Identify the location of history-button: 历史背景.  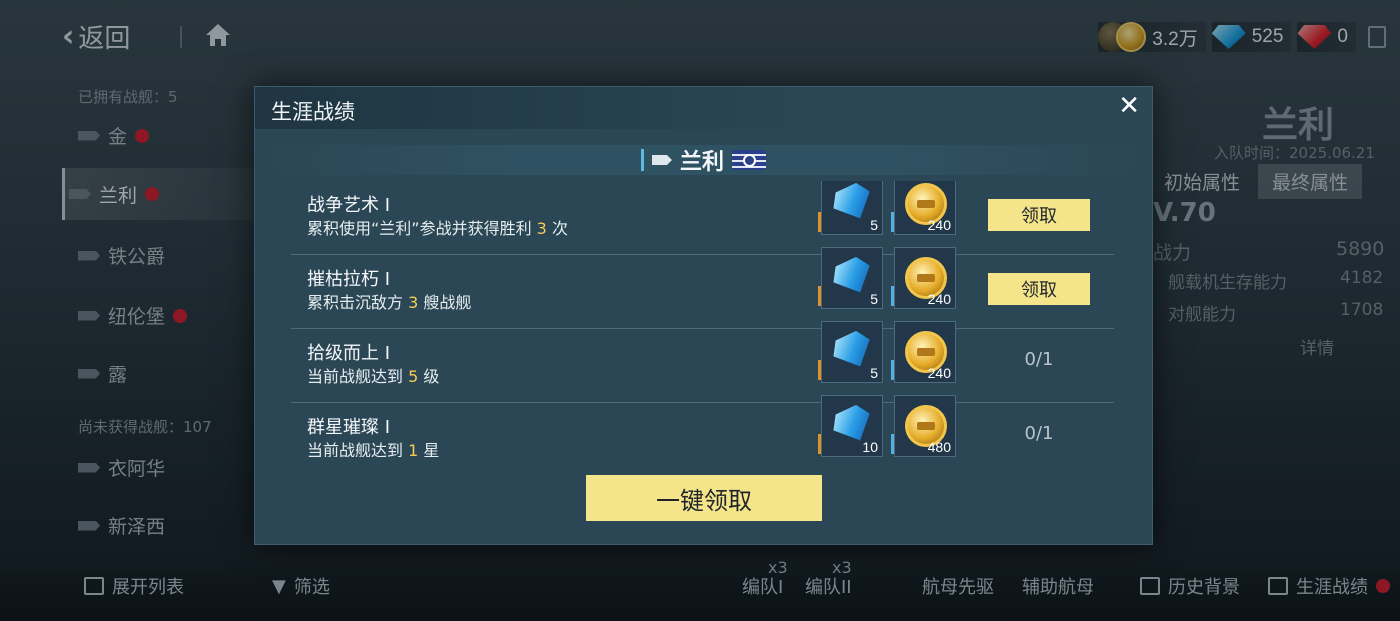
(1190, 586).